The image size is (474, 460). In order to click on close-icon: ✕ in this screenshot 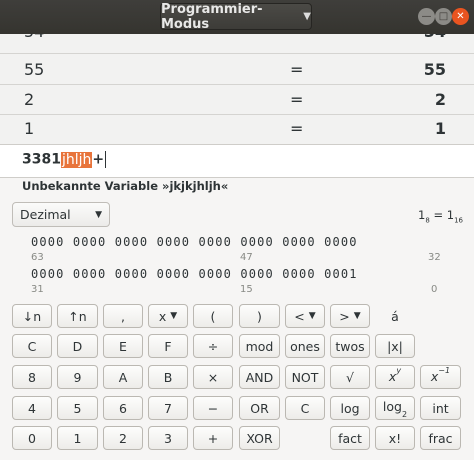, I will do `click(460, 16)`.